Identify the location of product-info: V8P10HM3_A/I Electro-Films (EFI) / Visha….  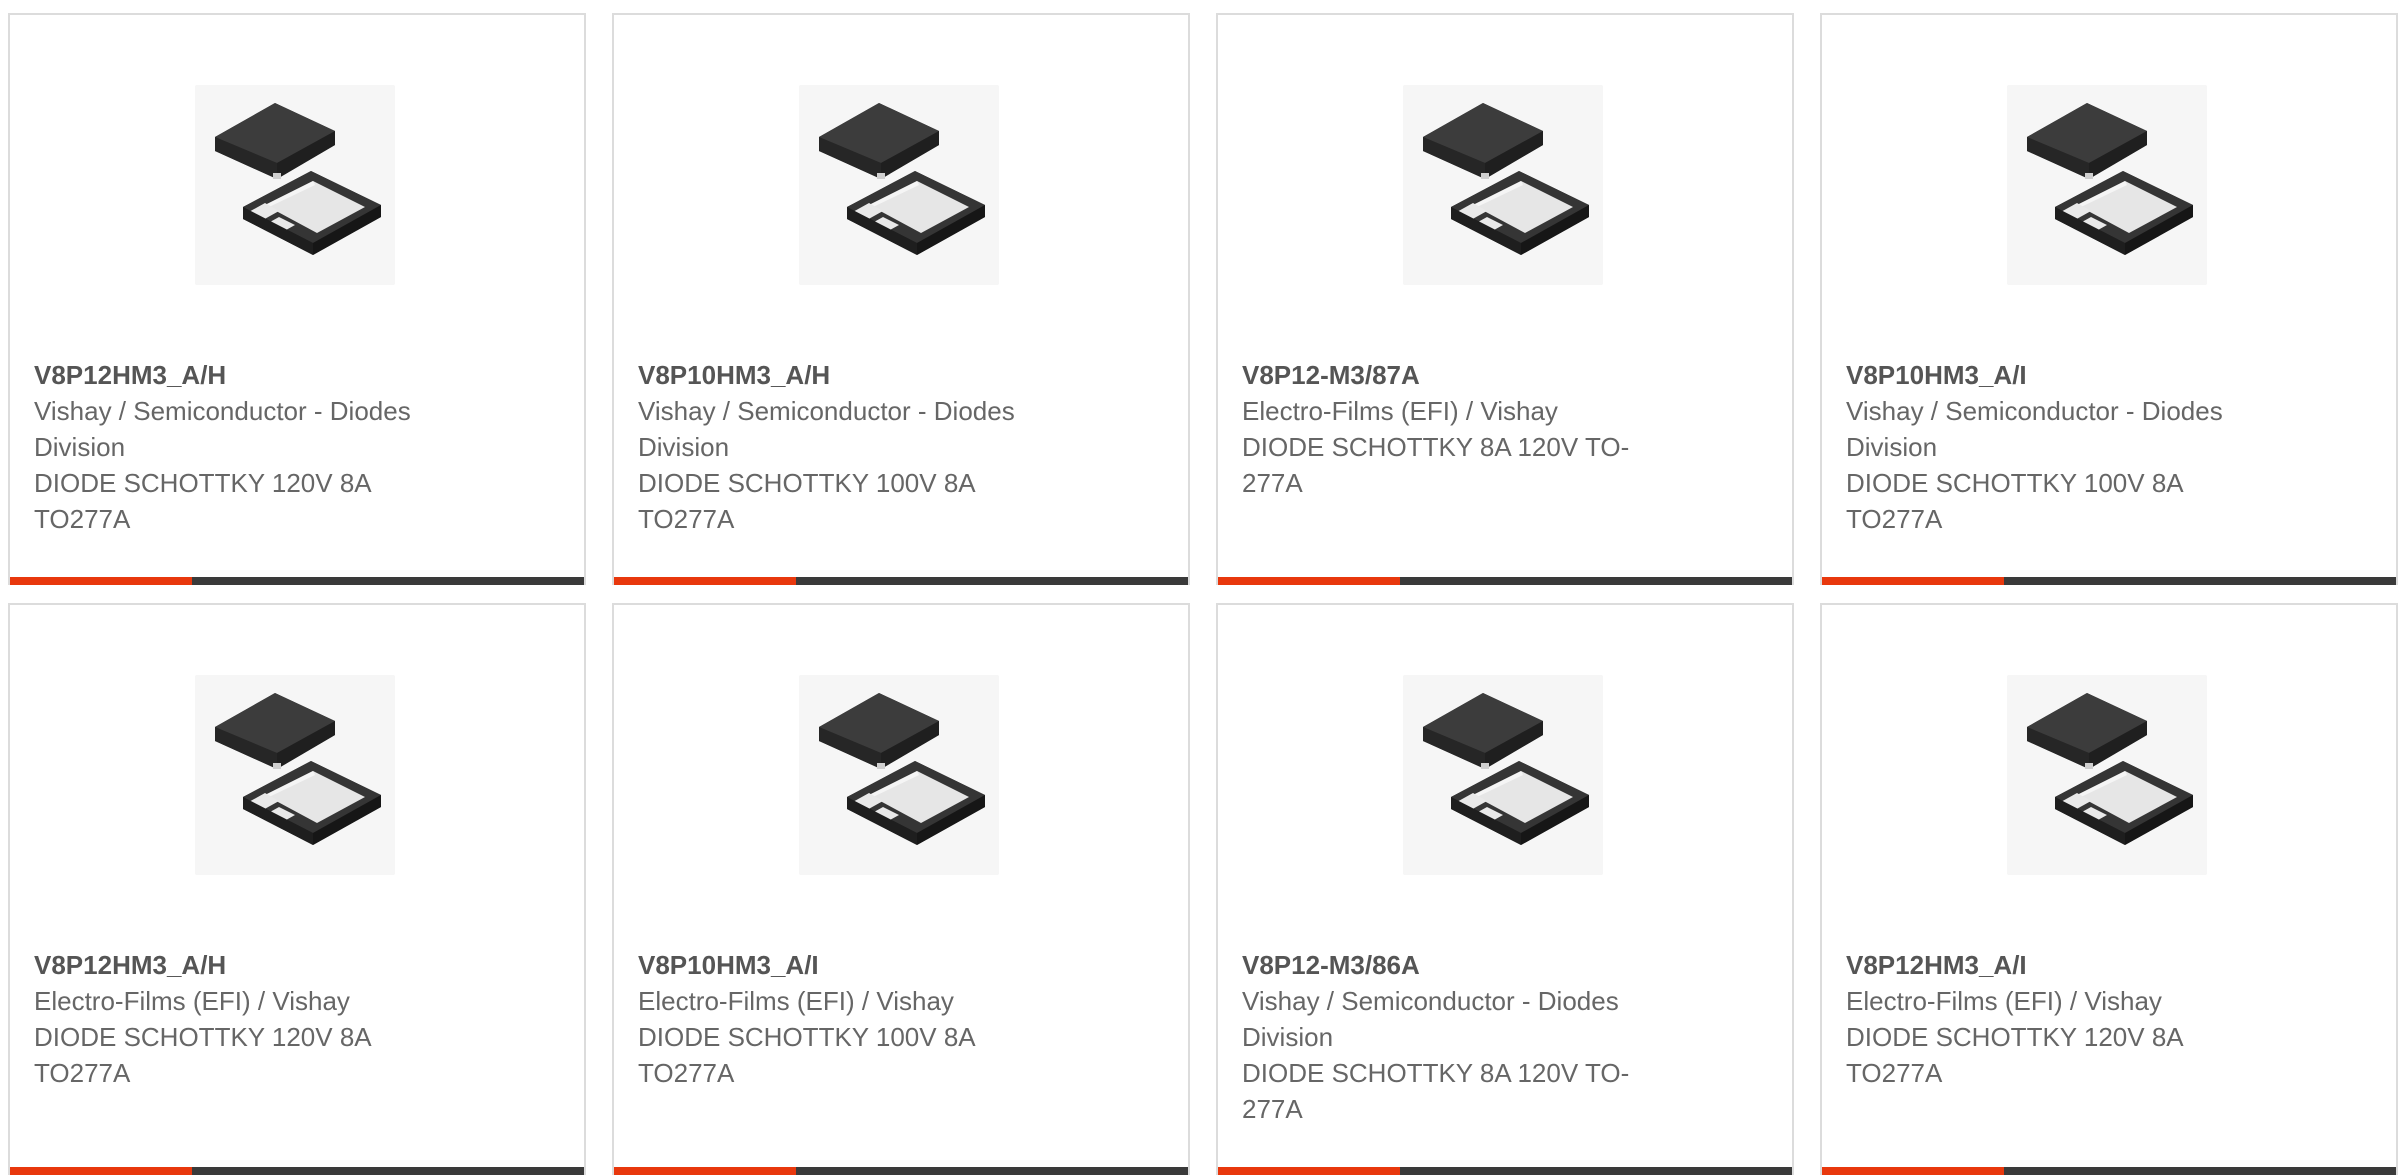
(853, 1019).